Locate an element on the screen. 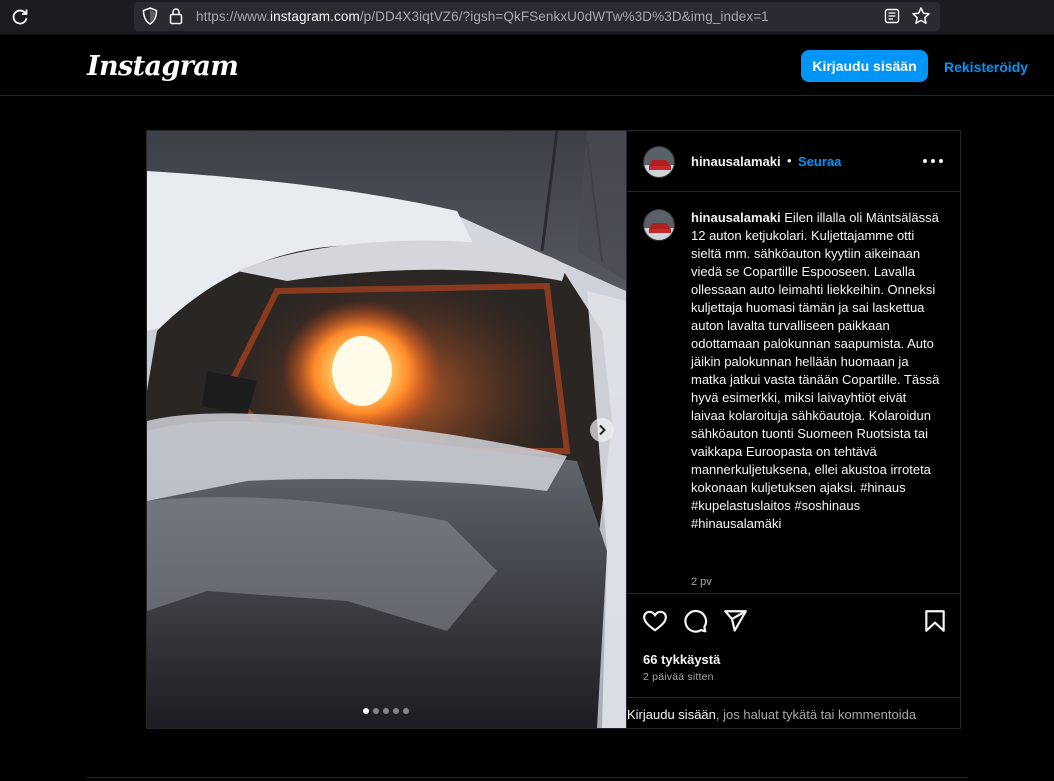 This screenshot has height=781, width=1054. caption-username: hinausalamaki is located at coordinates (736, 217).